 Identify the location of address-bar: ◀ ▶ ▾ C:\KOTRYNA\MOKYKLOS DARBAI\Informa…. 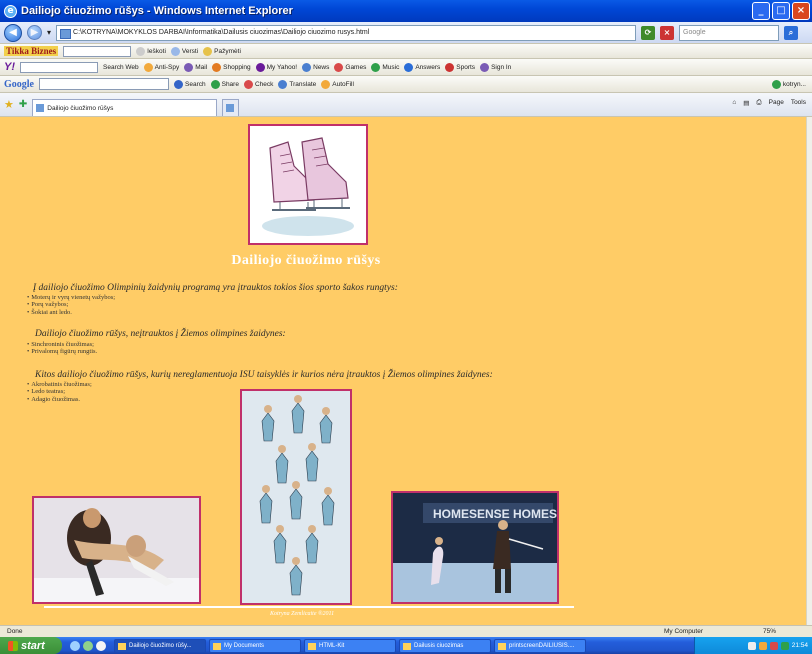
(406, 33).